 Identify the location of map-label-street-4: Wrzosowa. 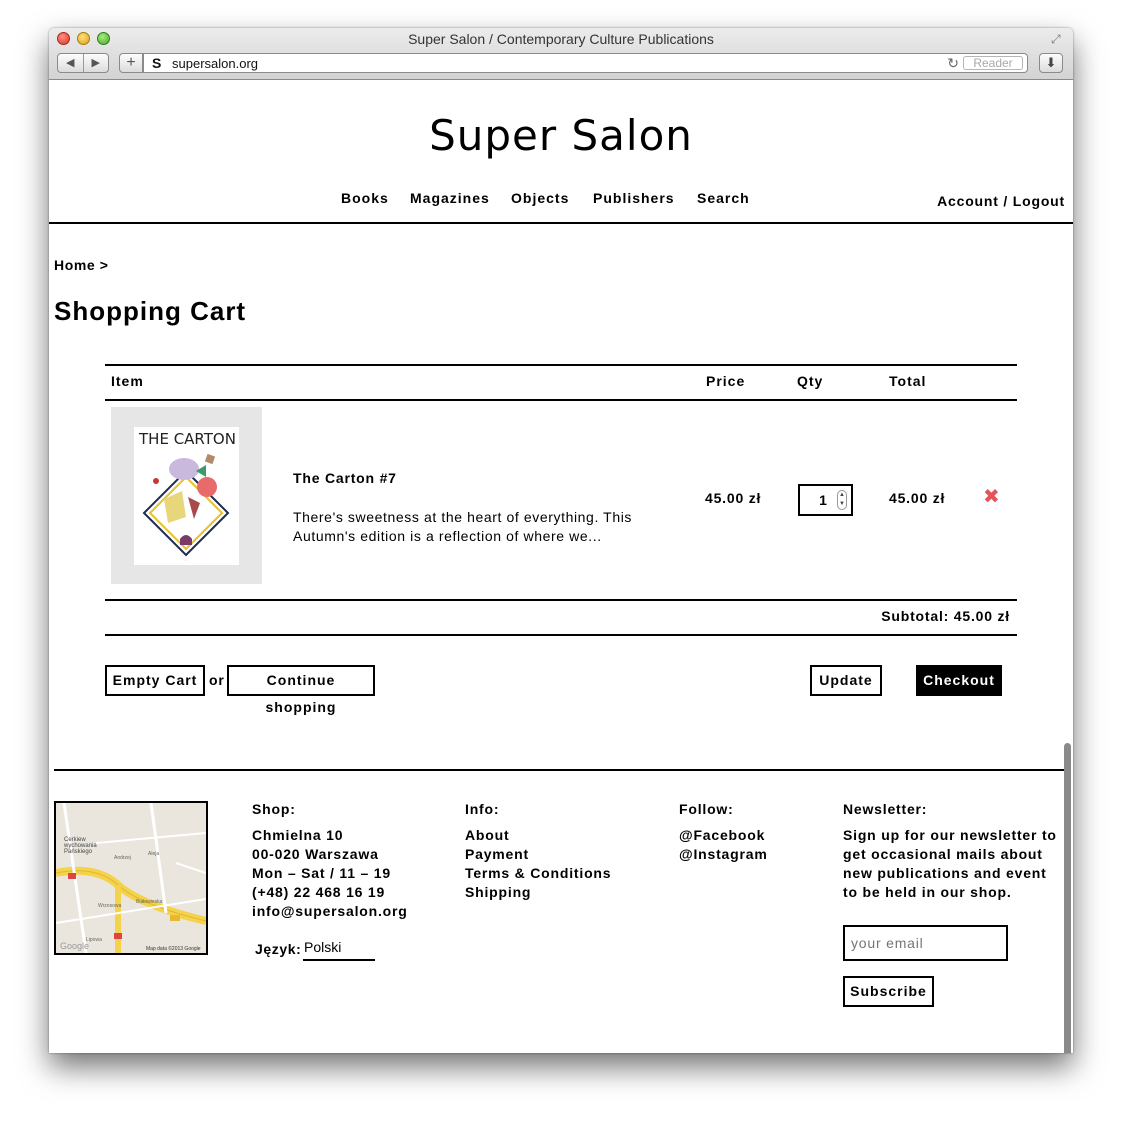
(110, 906).